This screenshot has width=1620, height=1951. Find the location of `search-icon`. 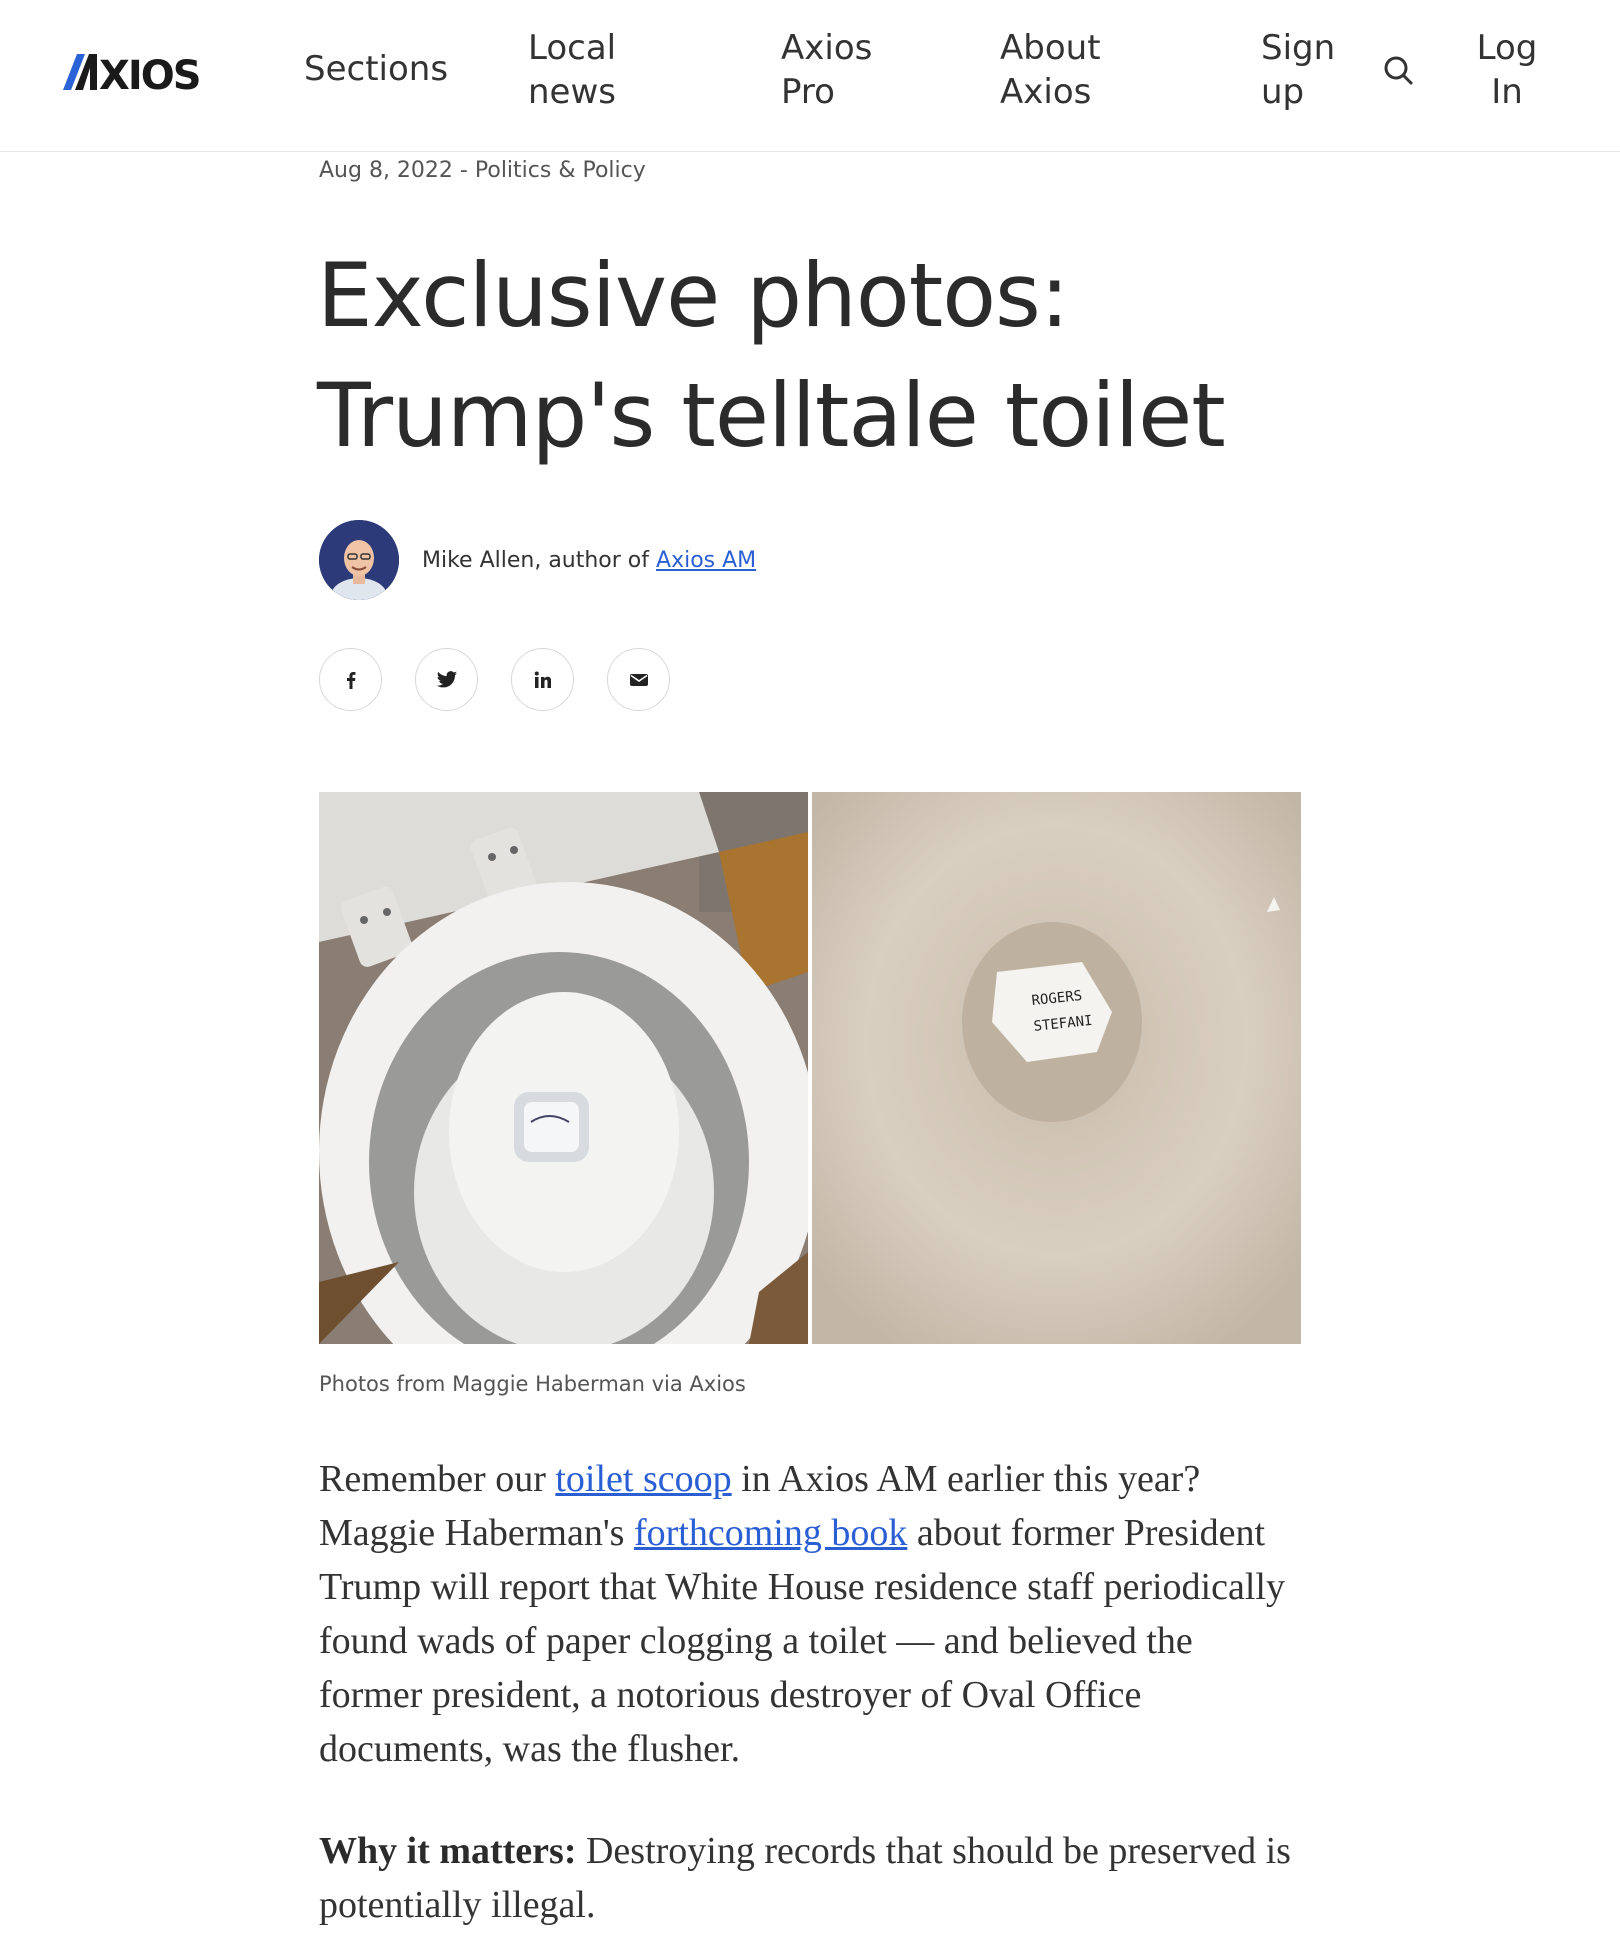

search-icon is located at coordinates (1398, 70).